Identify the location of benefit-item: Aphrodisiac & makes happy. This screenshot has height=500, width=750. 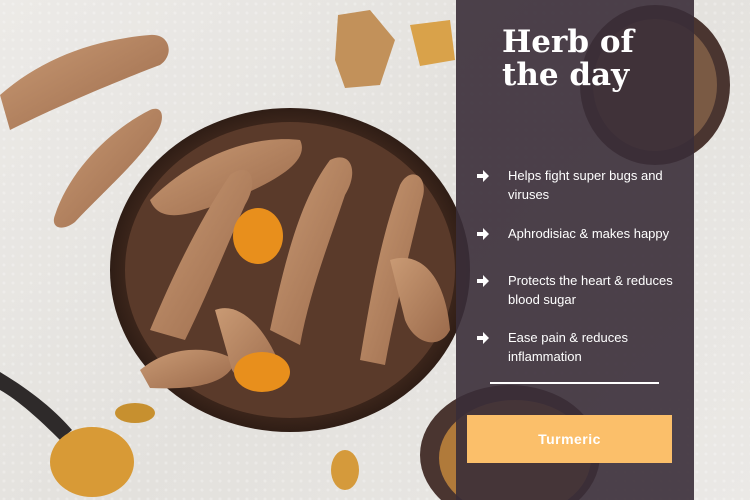
(581, 233).